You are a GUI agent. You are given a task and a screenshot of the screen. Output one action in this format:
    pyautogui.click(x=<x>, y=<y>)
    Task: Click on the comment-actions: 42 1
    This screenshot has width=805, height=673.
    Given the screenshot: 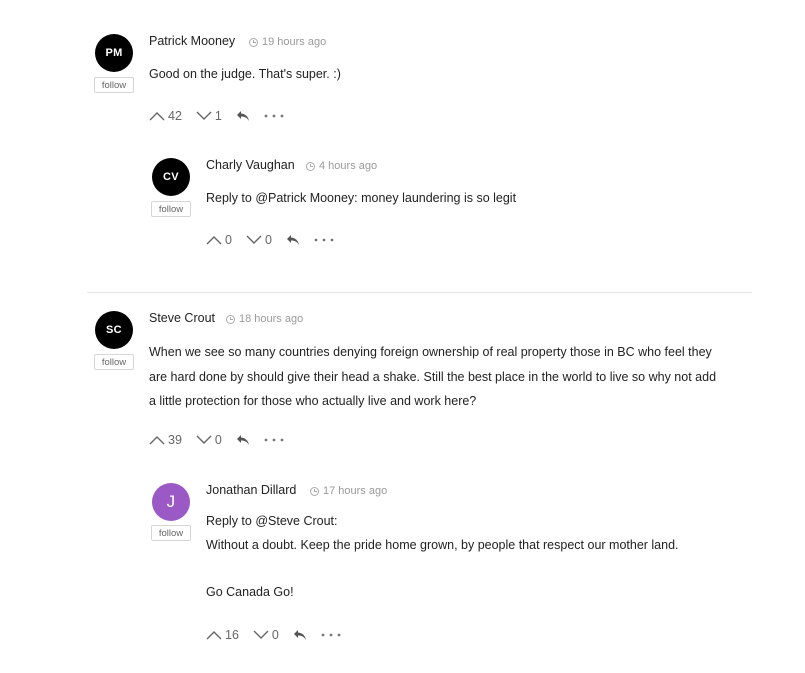 What is the action you would take?
    pyautogui.click(x=223, y=116)
    